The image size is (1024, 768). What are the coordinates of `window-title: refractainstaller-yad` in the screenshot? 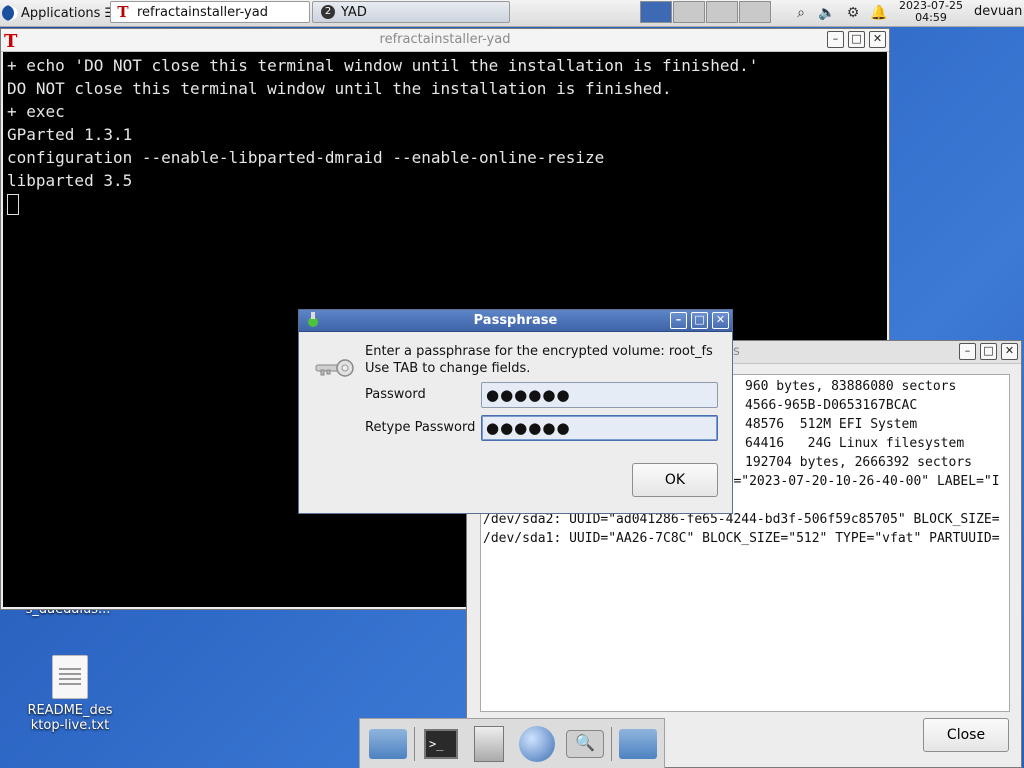 It's located at (445, 39).